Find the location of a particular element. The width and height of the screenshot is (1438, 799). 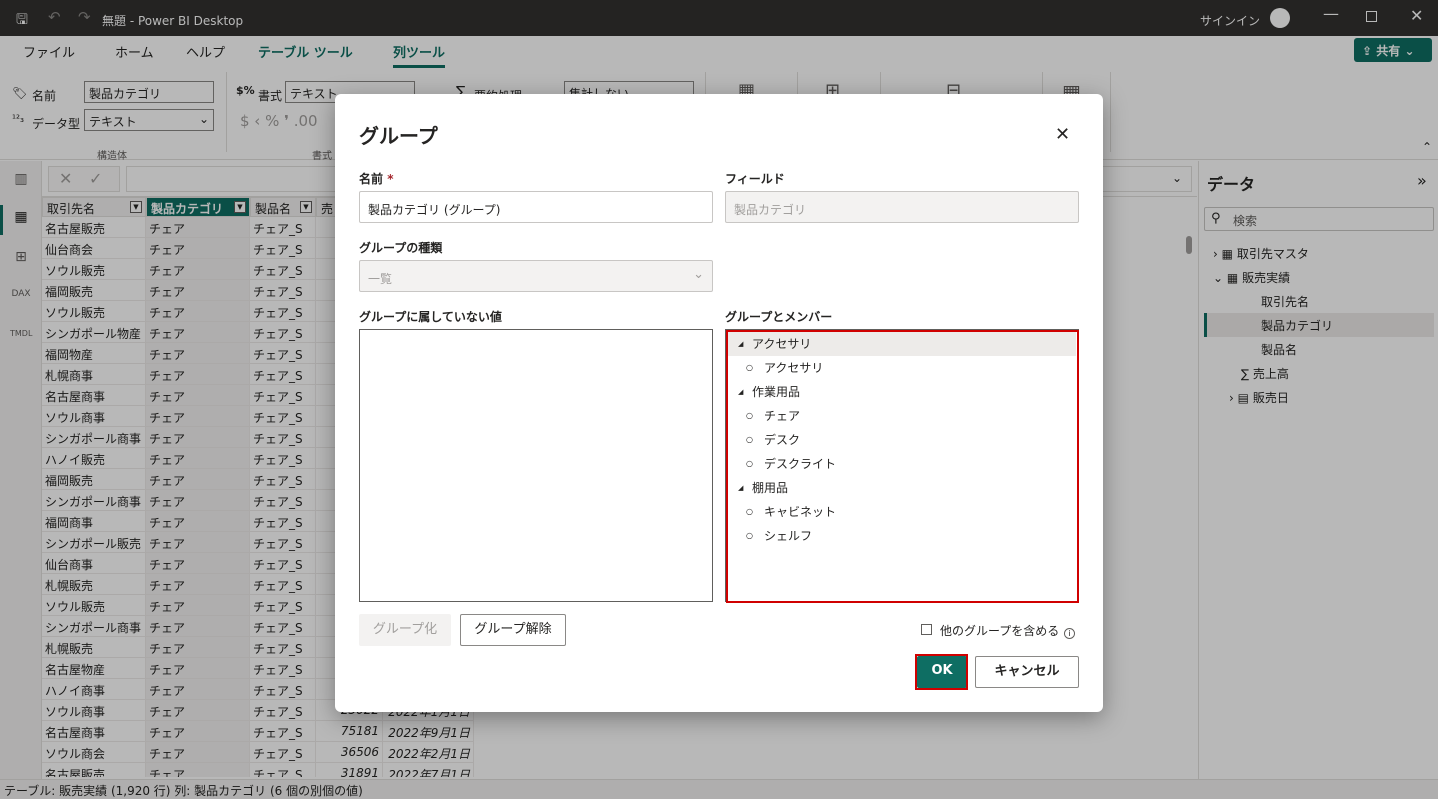

ungrouped-values-label: グループに属していない値 is located at coordinates (430, 317).